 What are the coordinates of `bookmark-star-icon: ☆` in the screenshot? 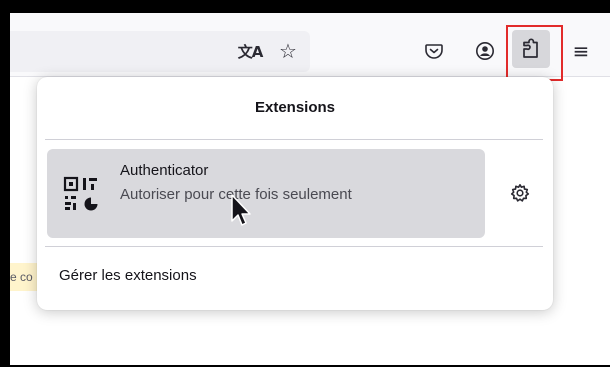 It's located at (288, 51).